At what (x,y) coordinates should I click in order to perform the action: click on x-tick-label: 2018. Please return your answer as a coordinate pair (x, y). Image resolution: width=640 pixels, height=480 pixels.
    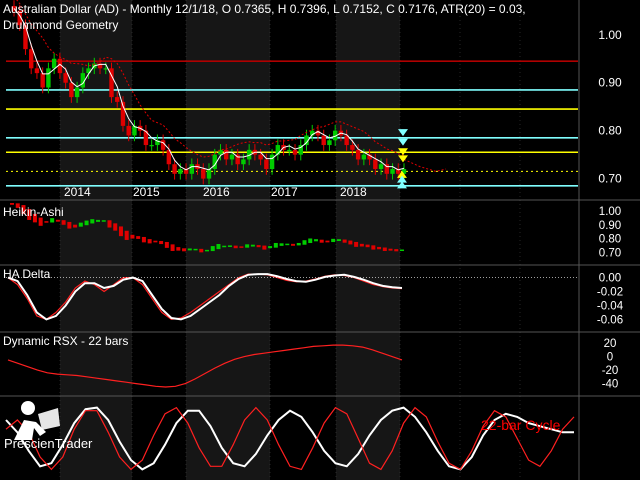
    Looking at the image, I should click on (353, 192).